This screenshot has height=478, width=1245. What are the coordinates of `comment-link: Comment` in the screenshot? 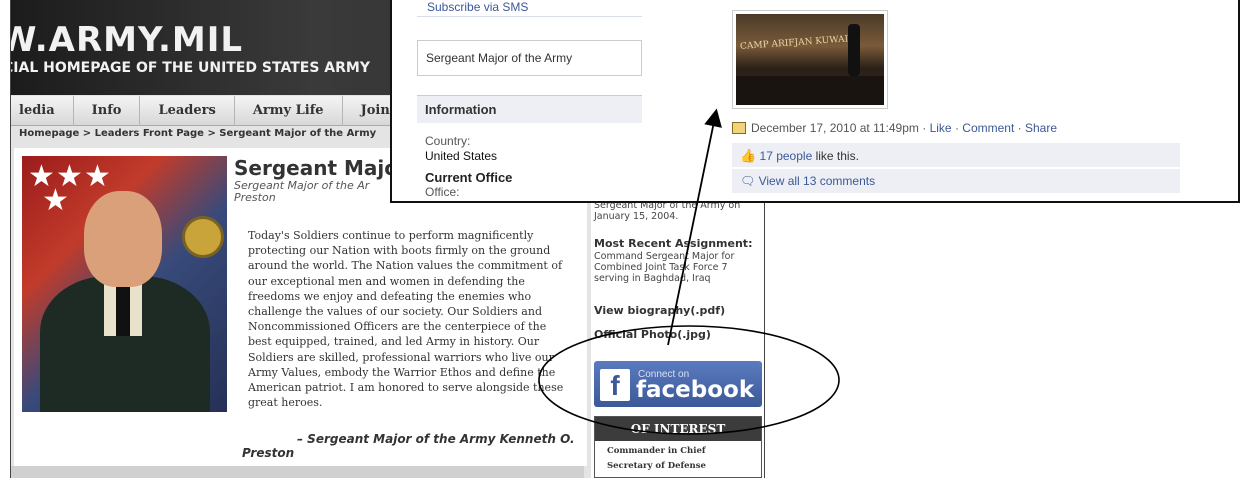 It's located at (988, 128).